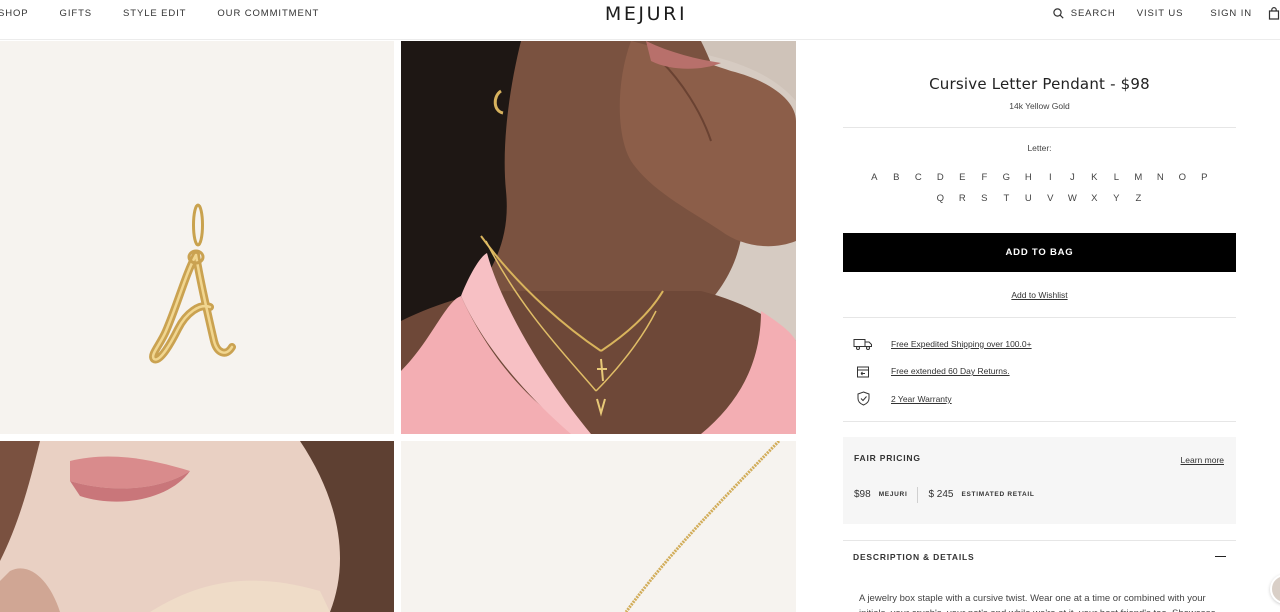 This screenshot has height=612, width=1280. I want to click on letter-option-h: H, so click(1029, 182).